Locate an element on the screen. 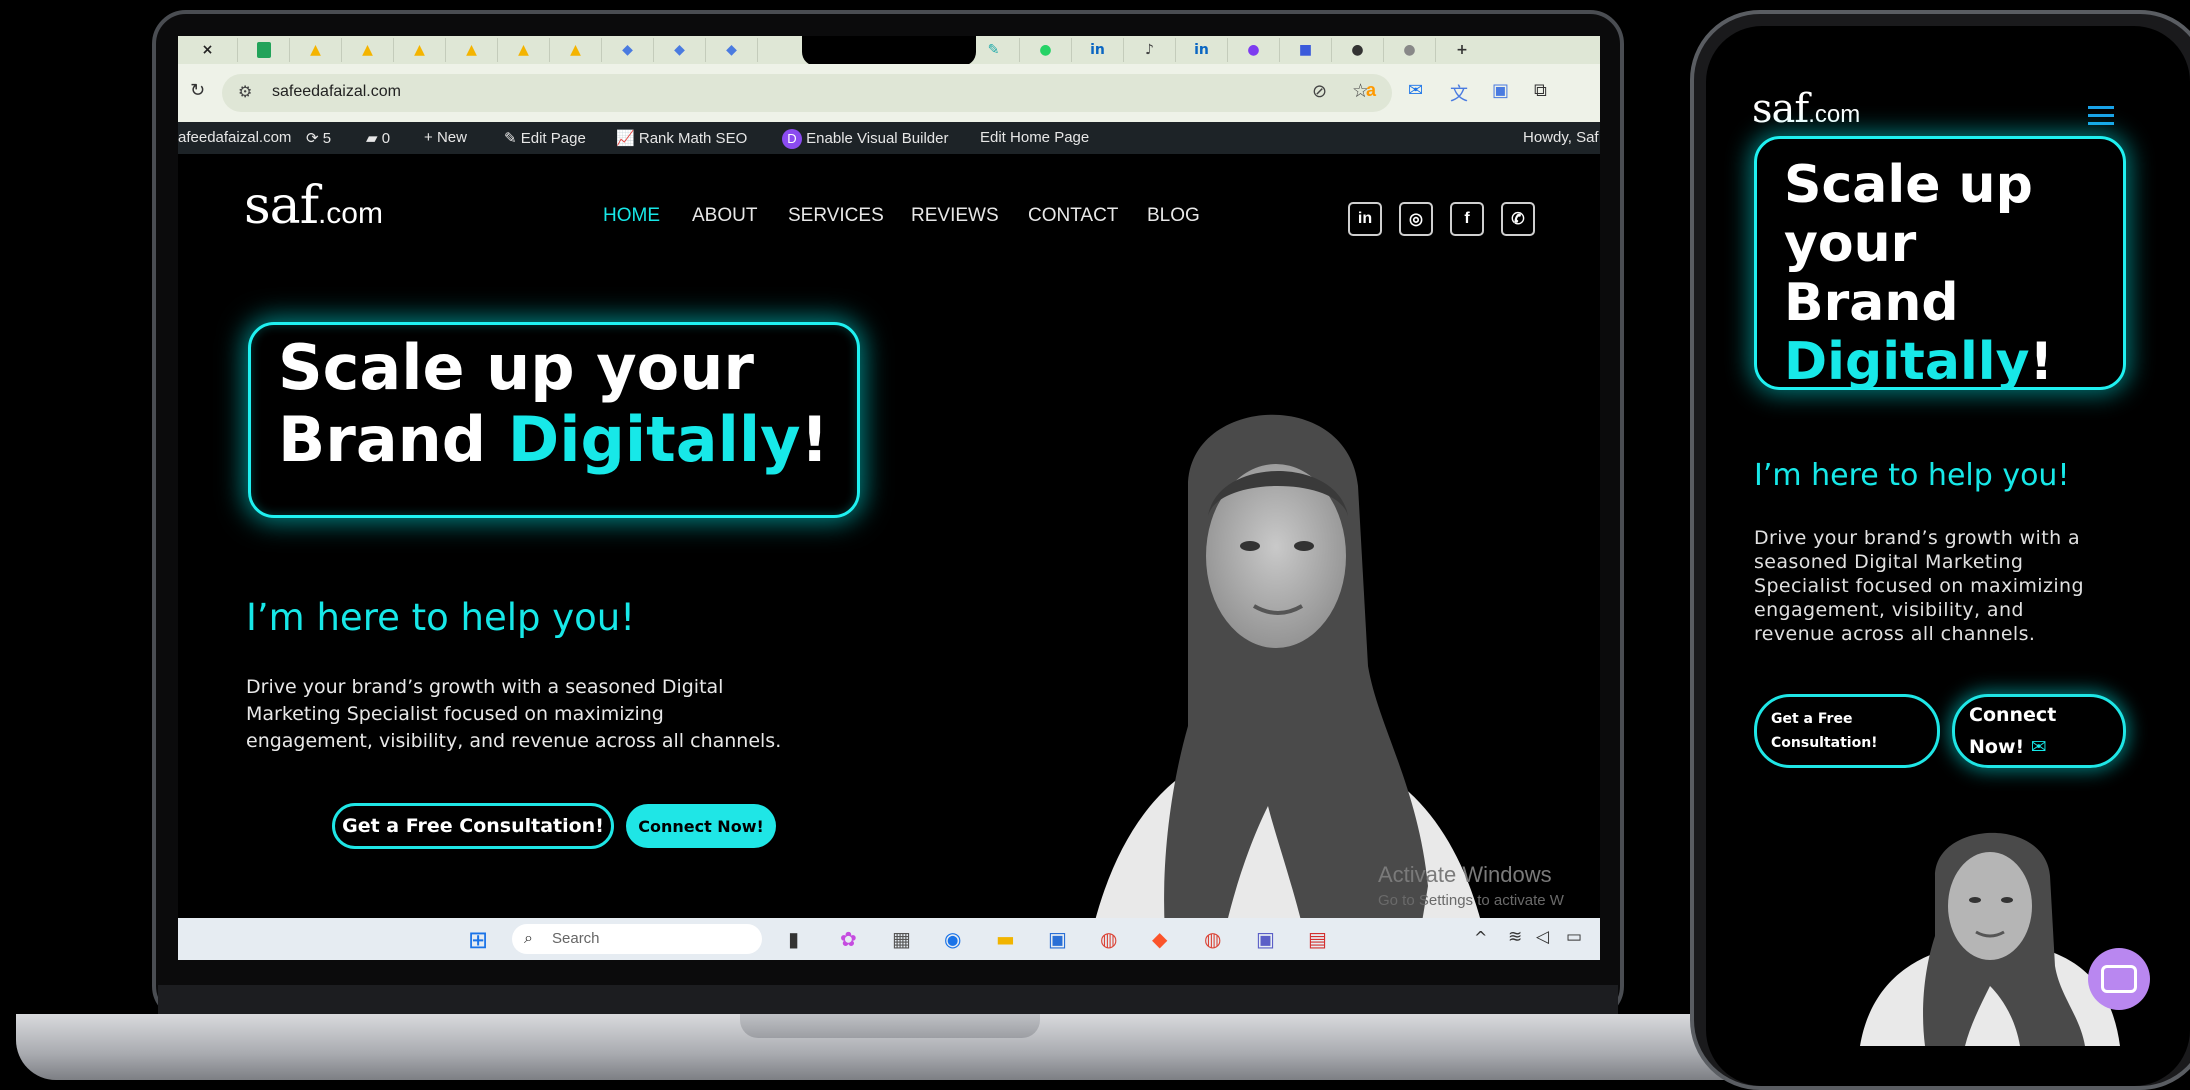  tab-ads-1: ▲ is located at coordinates (316, 50).